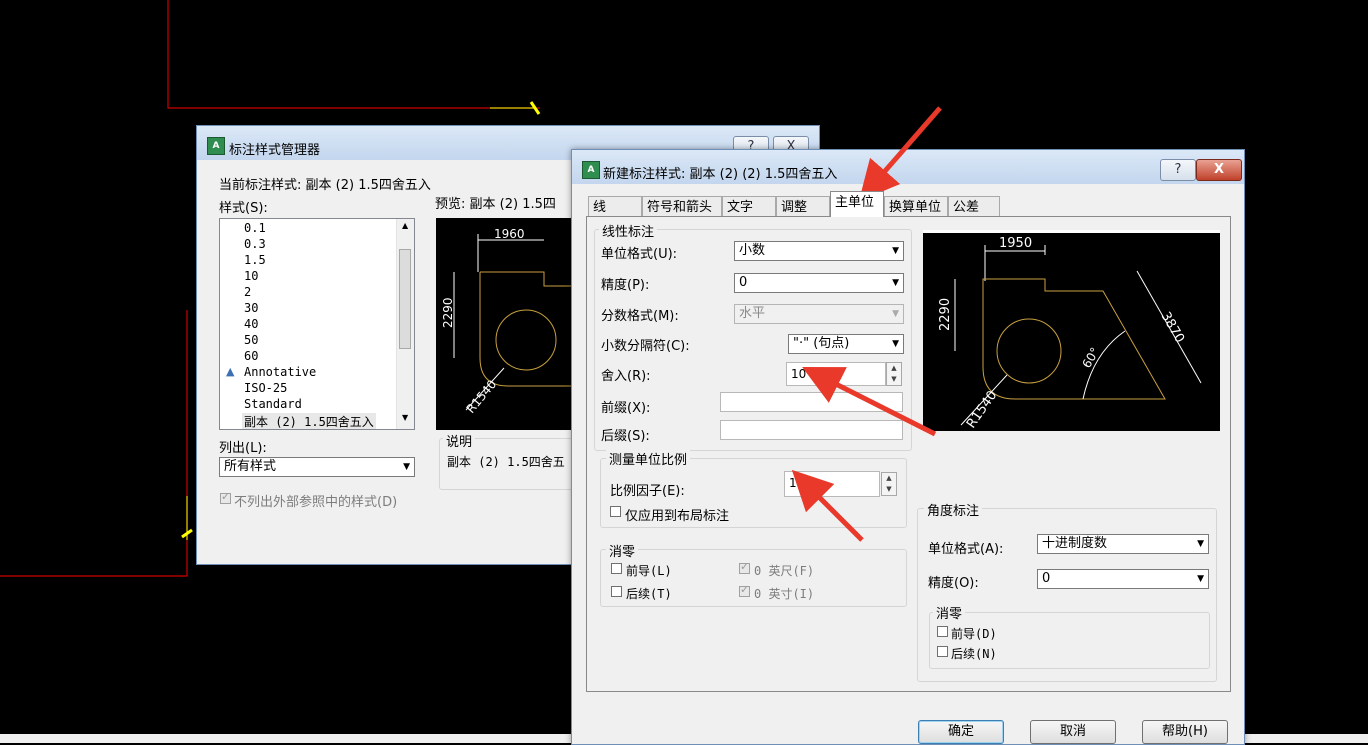  I want to click on arrow-to-round-off-field, so click(869, 401).